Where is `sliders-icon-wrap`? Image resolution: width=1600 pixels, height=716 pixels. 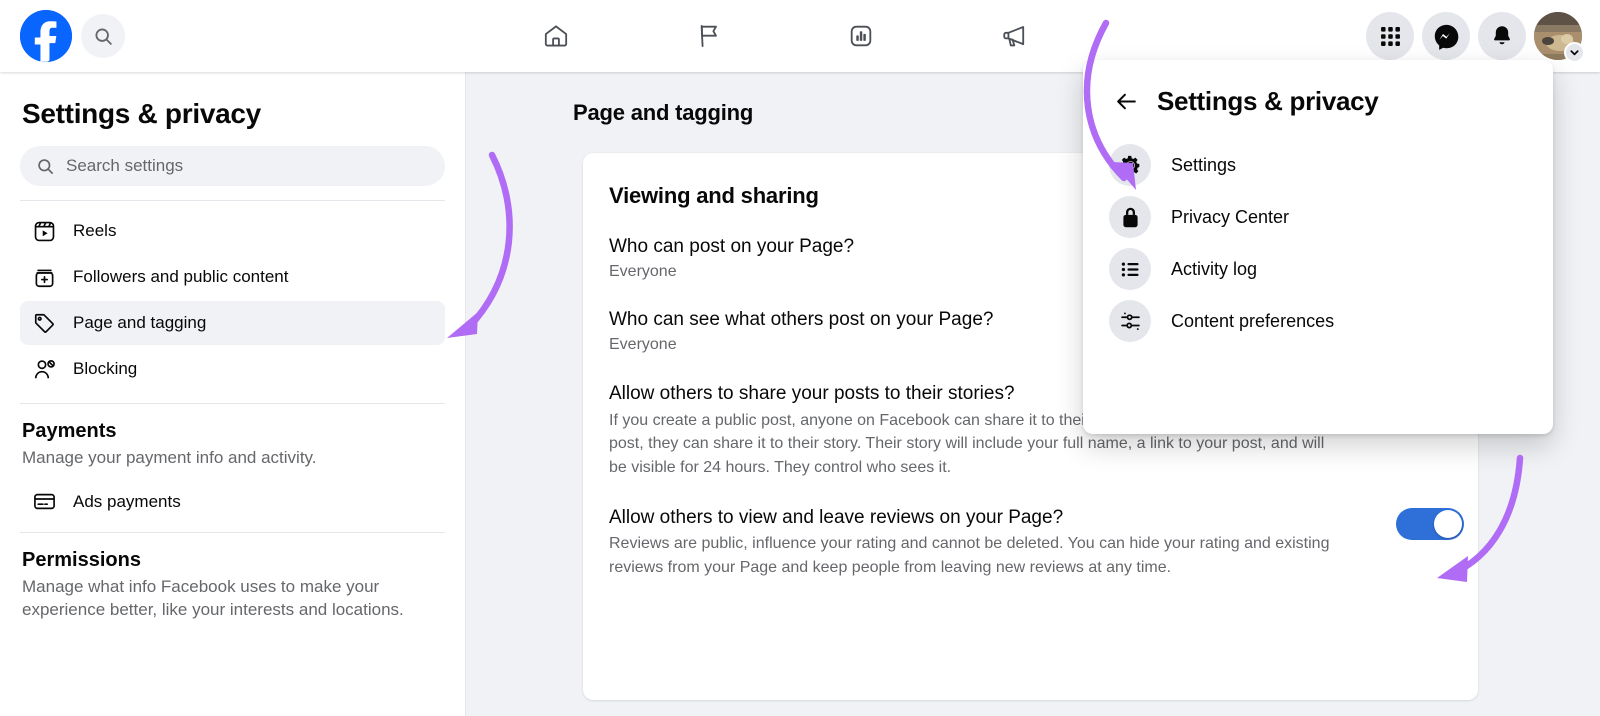
sliders-icon-wrap is located at coordinates (1130, 321).